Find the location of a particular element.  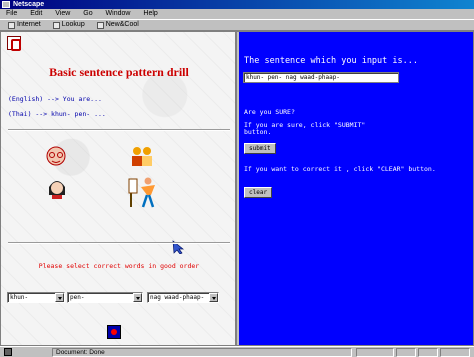

internet-label: Internet is located at coordinates (29, 24).